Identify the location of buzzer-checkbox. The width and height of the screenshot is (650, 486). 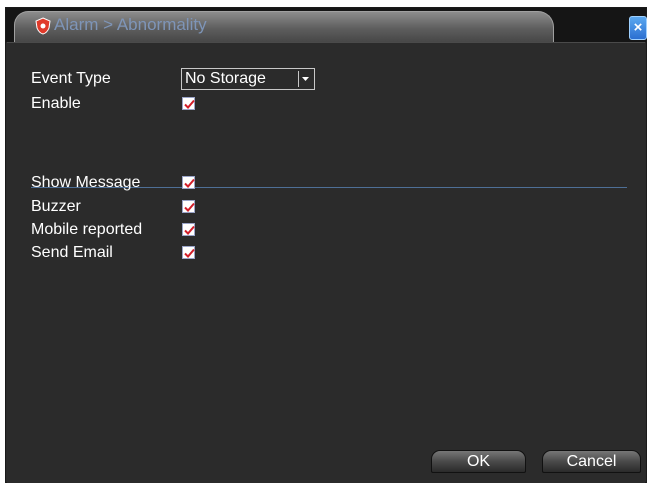
(188, 206).